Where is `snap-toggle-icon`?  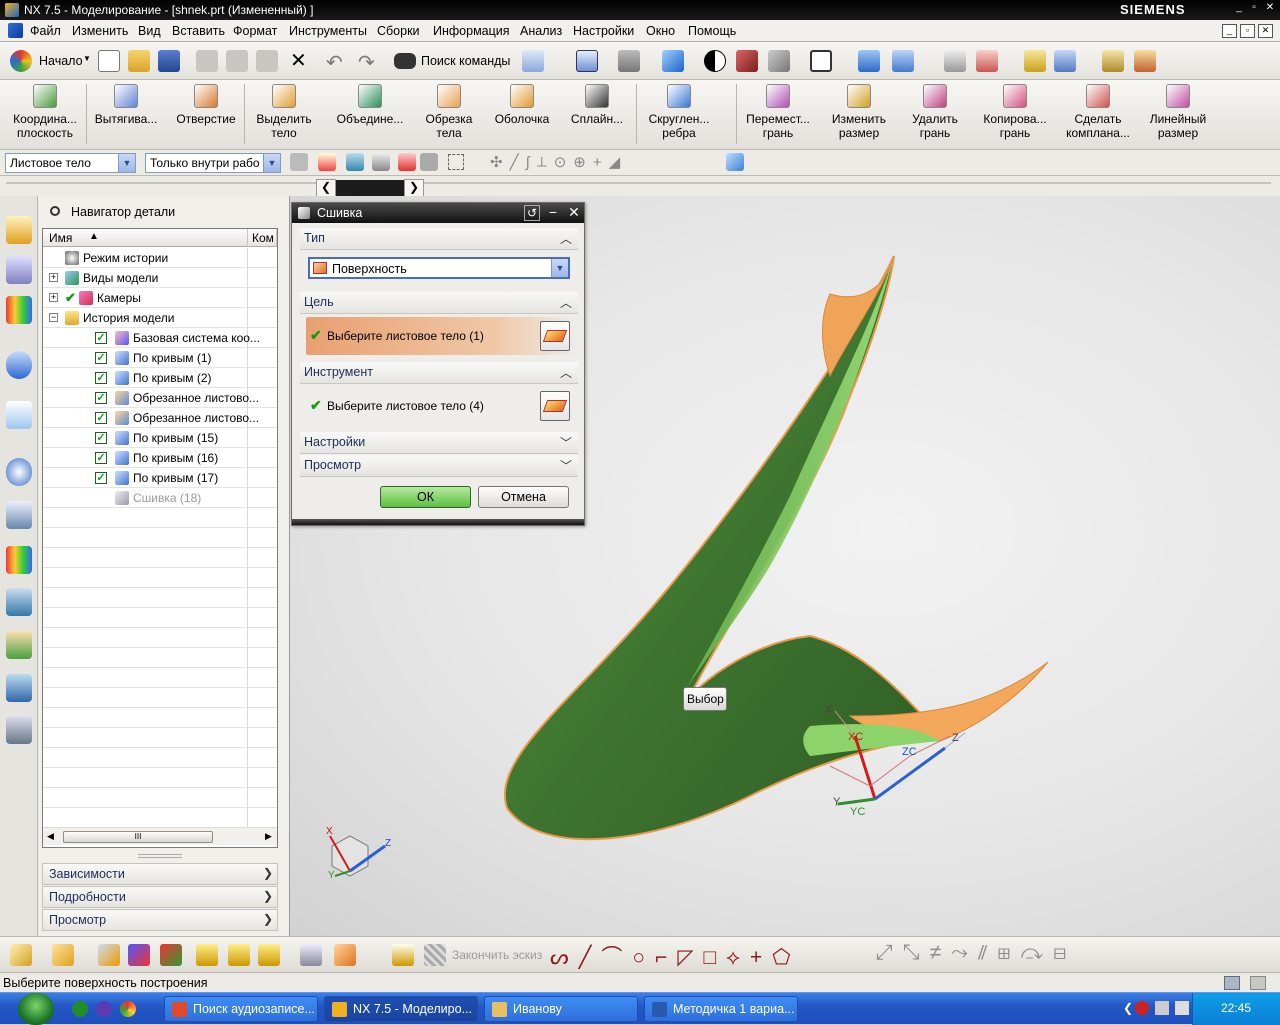
snap-toggle-icon is located at coordinates (429, 162).